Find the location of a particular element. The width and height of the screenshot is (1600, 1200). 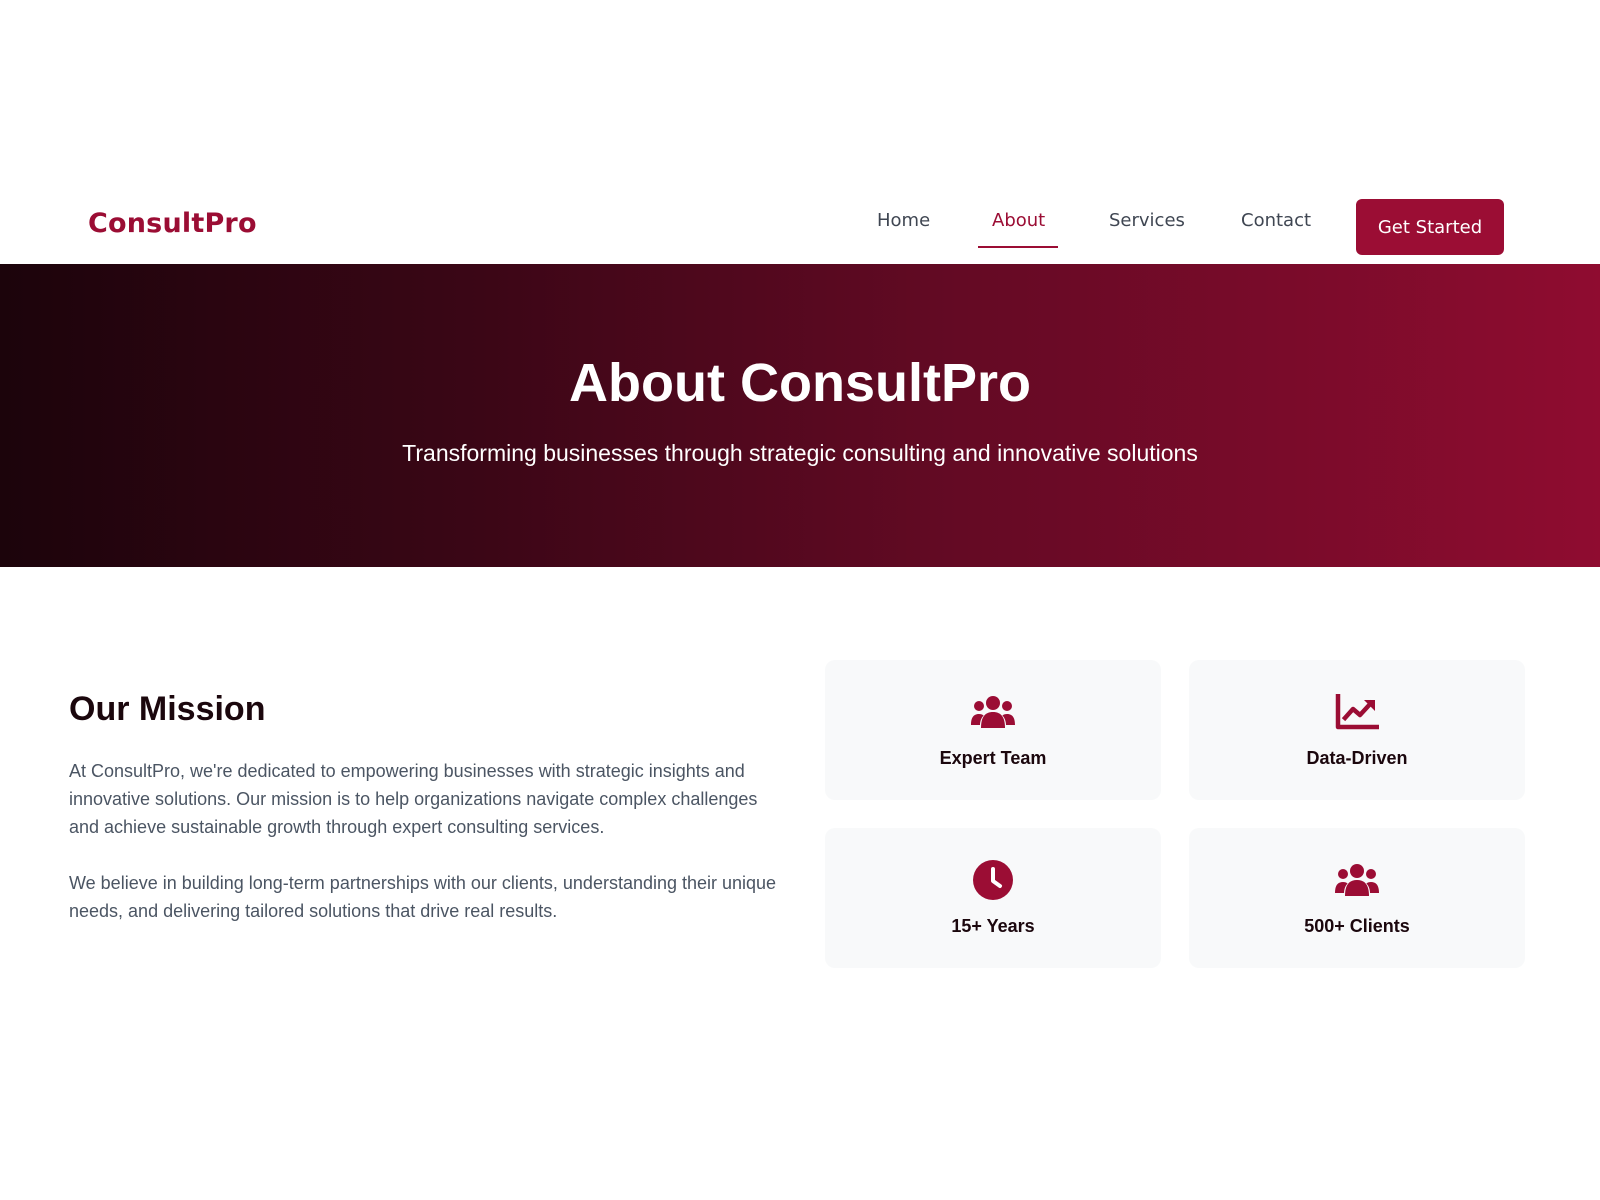

nav-links: Home About Services Contact Get Started is located at coordinates (800, 222).